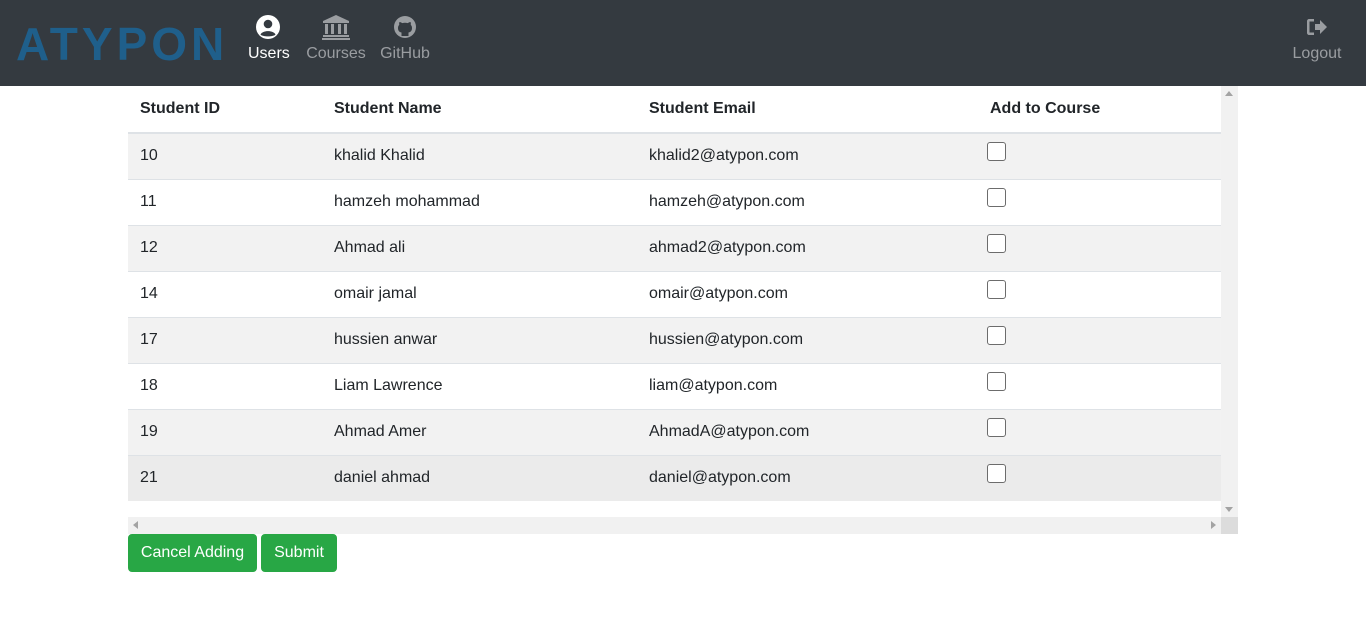 This screenshot has height=635, width=1366. I want to click on cell-student-email: ahmad2@atypon.com, so click(807, 247).